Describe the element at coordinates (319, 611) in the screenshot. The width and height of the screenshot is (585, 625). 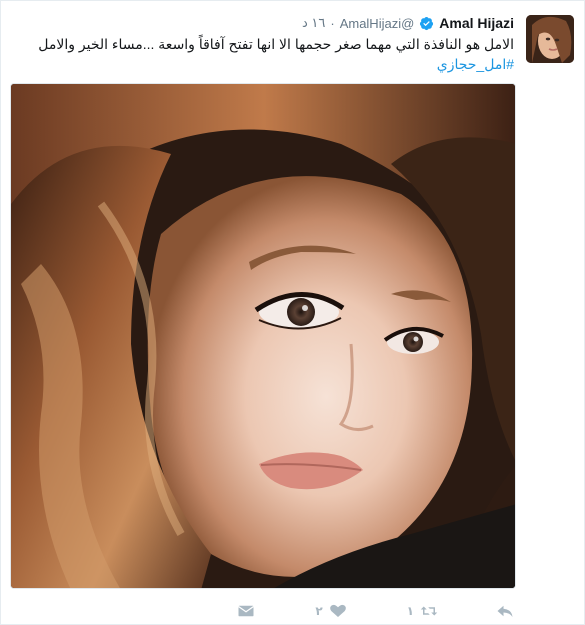
I see `like-count: ٢` at that location.